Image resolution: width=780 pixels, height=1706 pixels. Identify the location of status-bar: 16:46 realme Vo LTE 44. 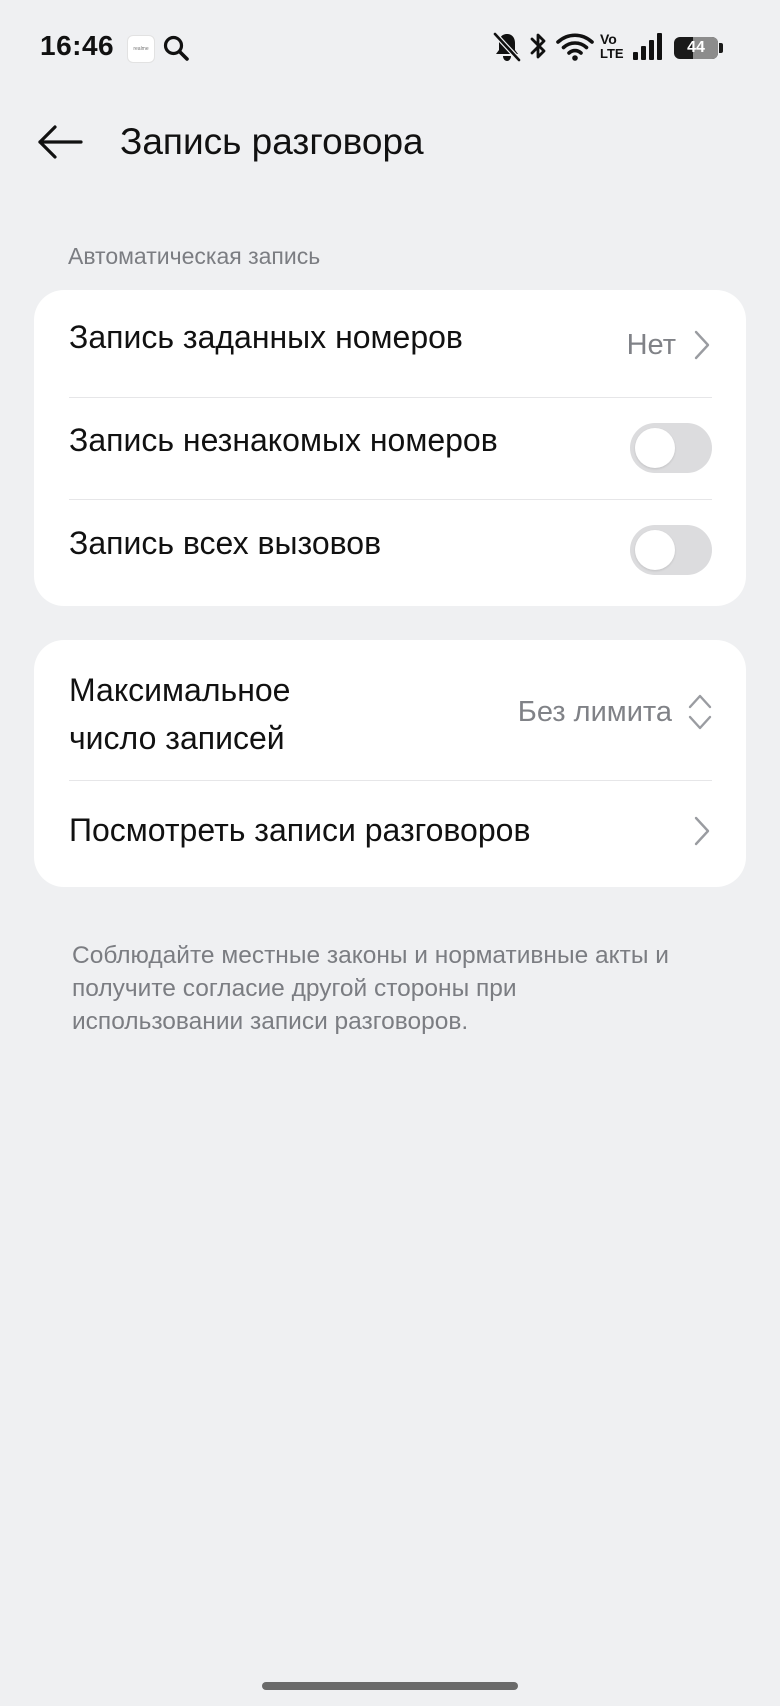
(390, 48).